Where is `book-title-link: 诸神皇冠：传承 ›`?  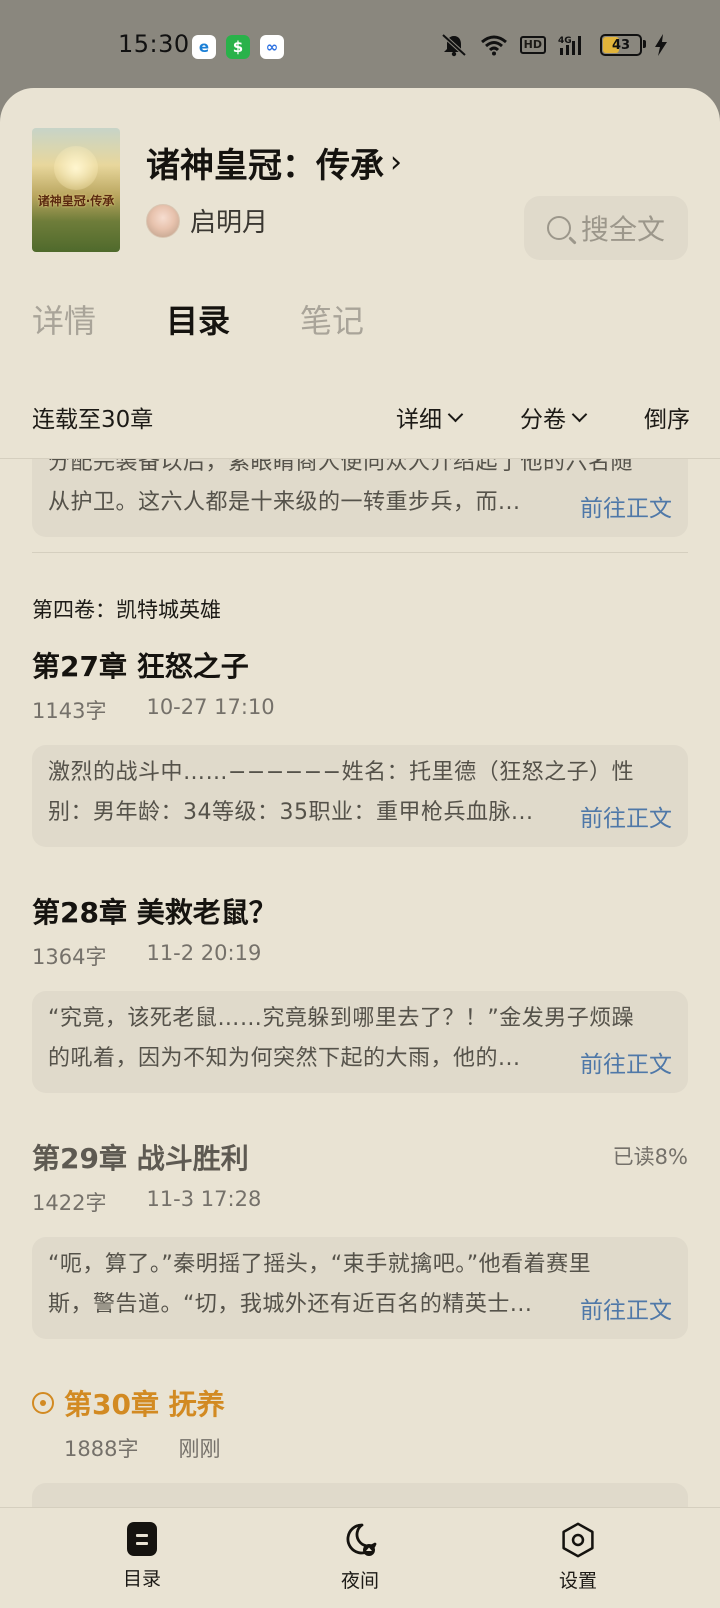
book-title-link: 诸神皇冠：传承 › is located at coordinates (274, 162).